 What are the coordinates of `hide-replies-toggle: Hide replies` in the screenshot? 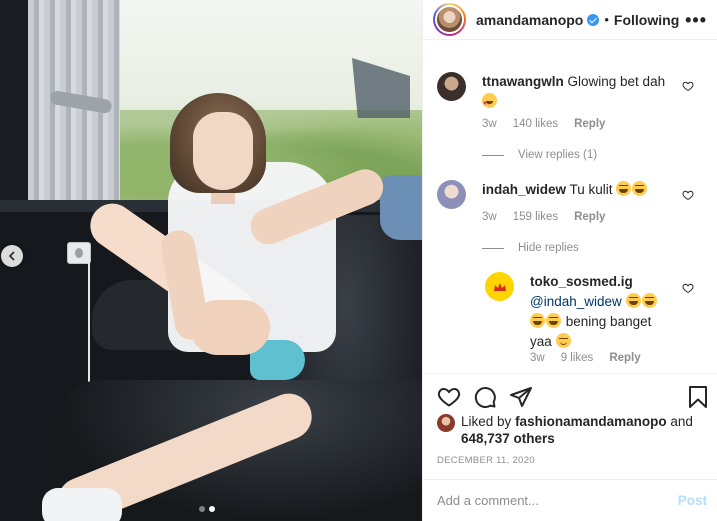 It's located at (530, 248).